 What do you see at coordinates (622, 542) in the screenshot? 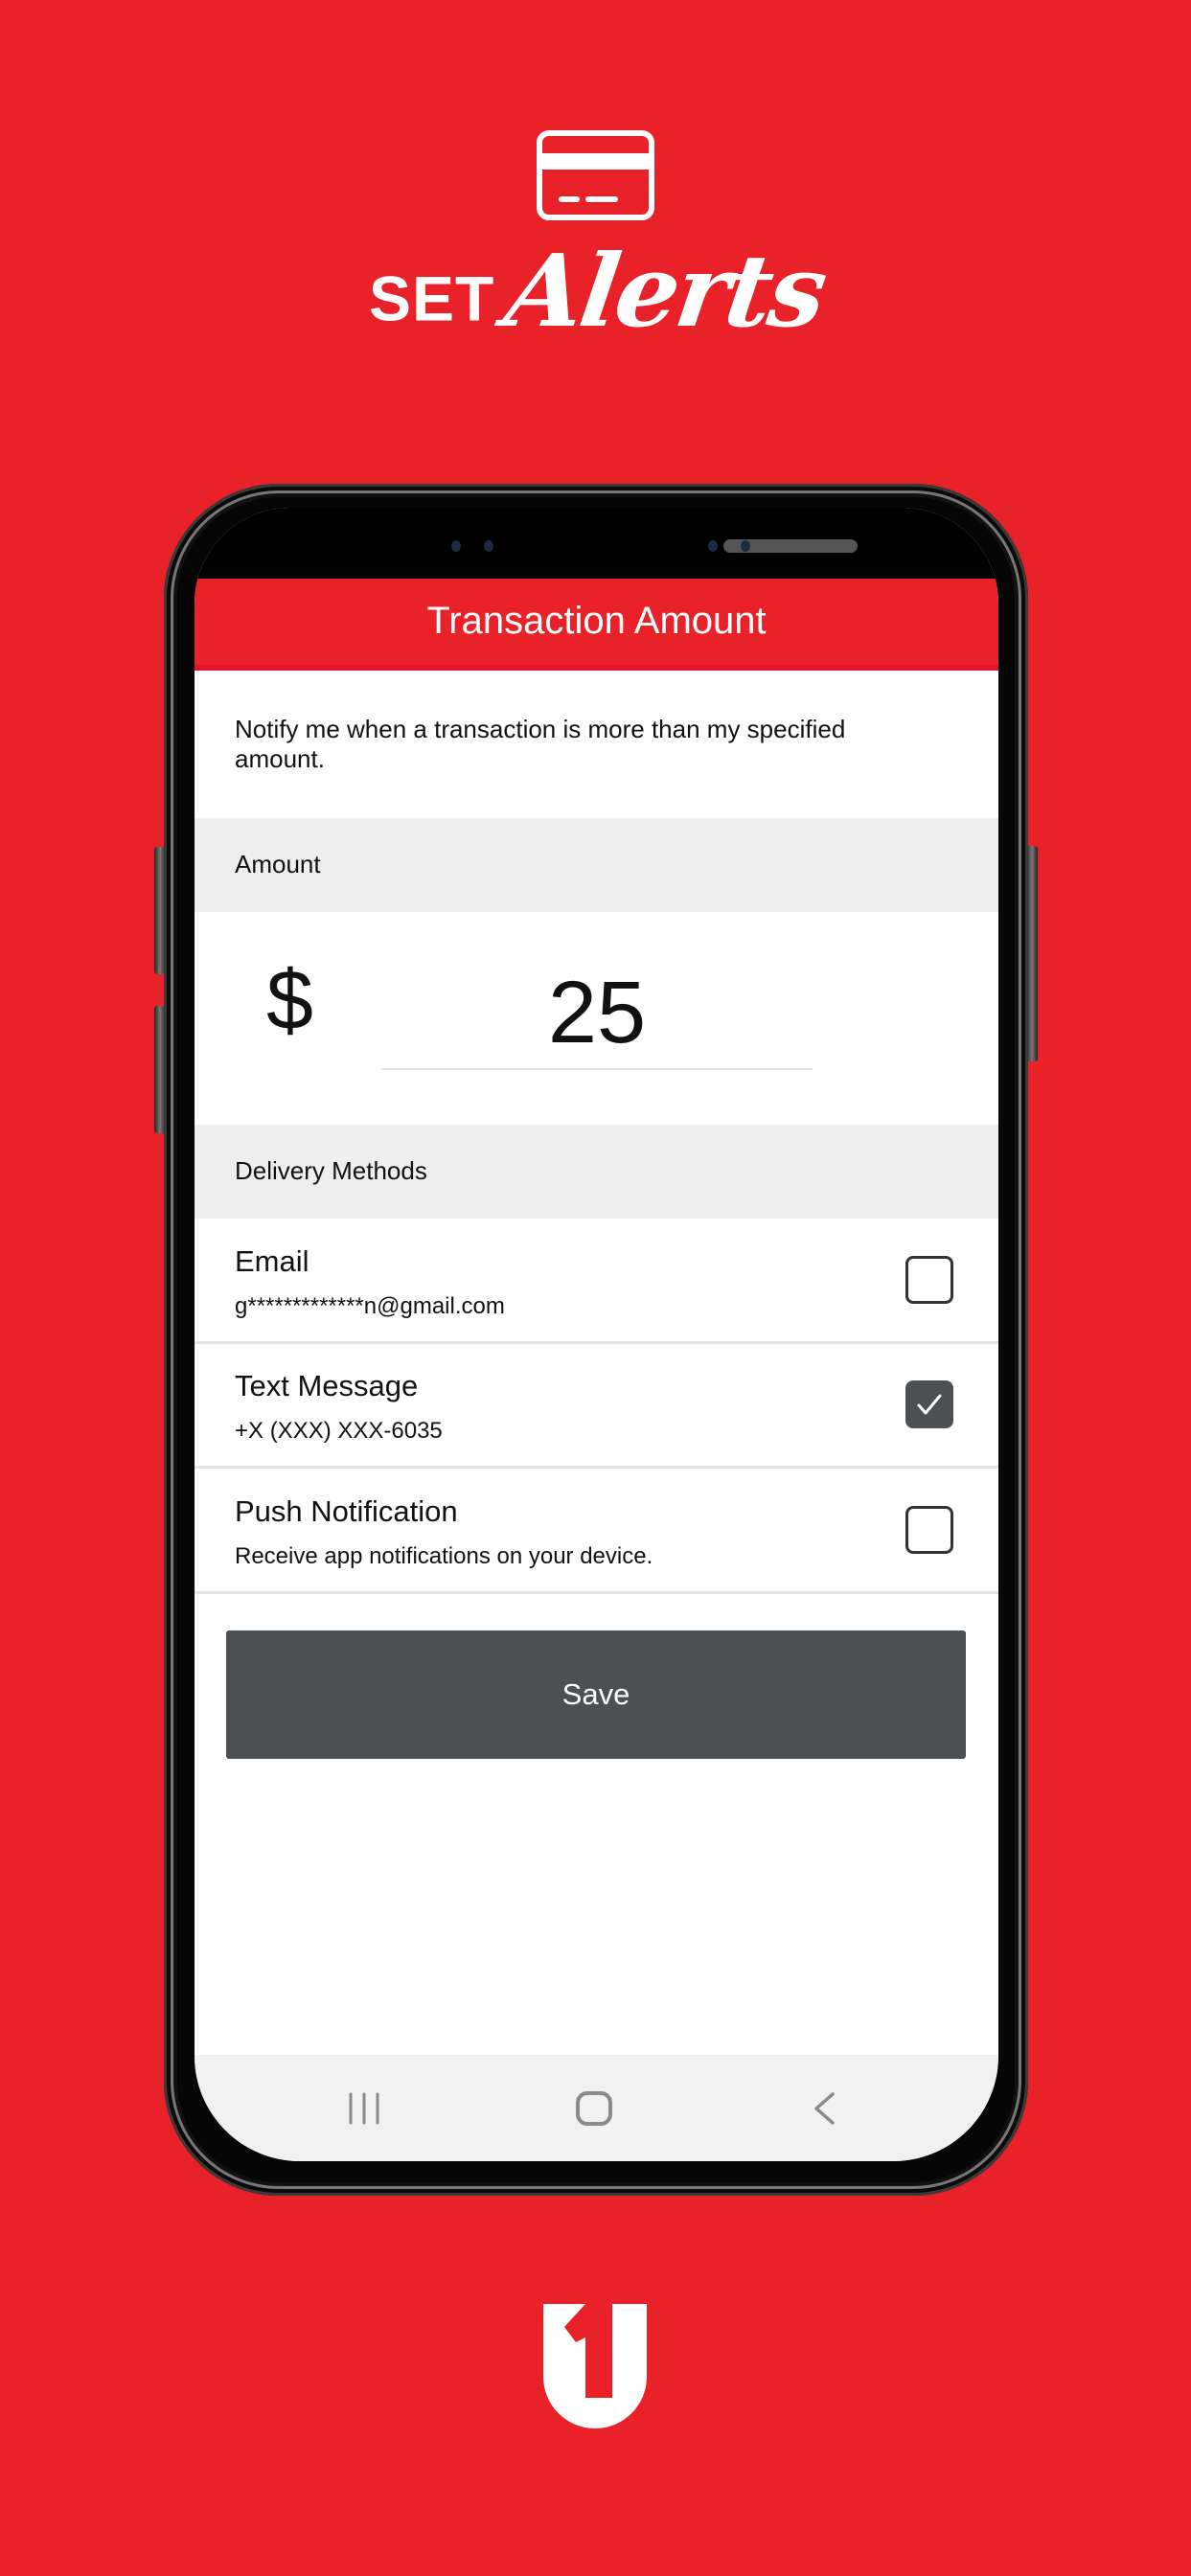
I see `notch` at bounding box center [622, 542].